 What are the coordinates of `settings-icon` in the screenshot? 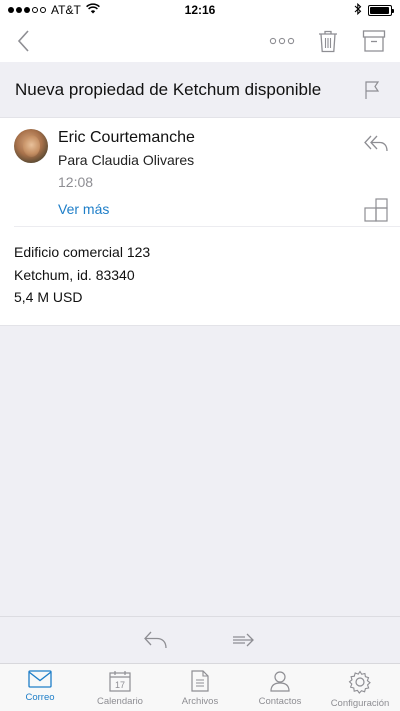 It's located at (359, 682).